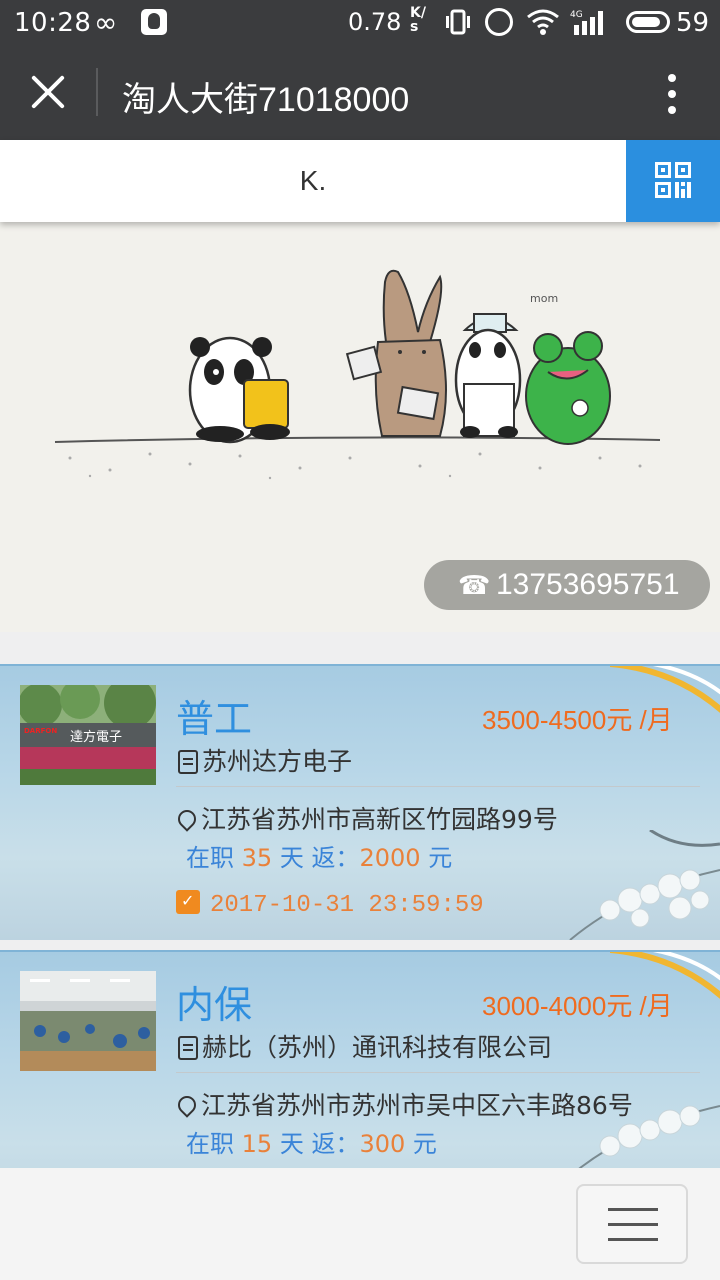 This screenshot has width=720, height=1280. What do you see at coordinates (154, 22) in the screenshot?
I see `qq-icon` at bounding box center [154, 22].